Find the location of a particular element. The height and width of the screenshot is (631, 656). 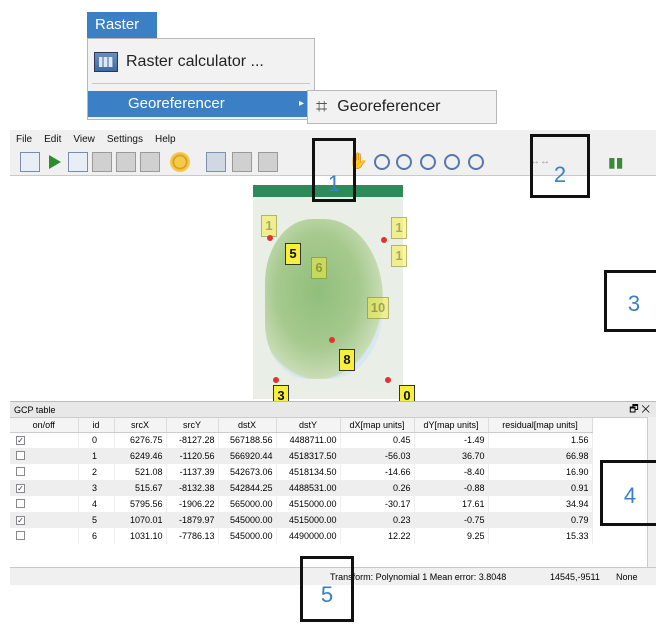

table-cell-dy: 36.70 is located at coordinates (451, 456).